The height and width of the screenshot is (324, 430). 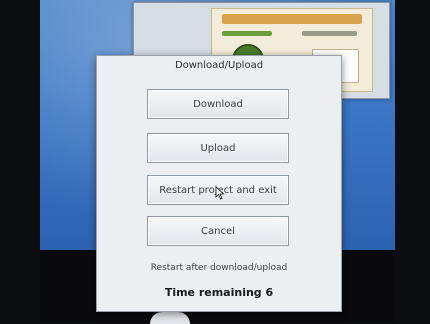 What do you see at coordinates (219, 292) in the screenshot?
I see `time-remaining-label: Time remaining 6` at bounding box center [219, 292].